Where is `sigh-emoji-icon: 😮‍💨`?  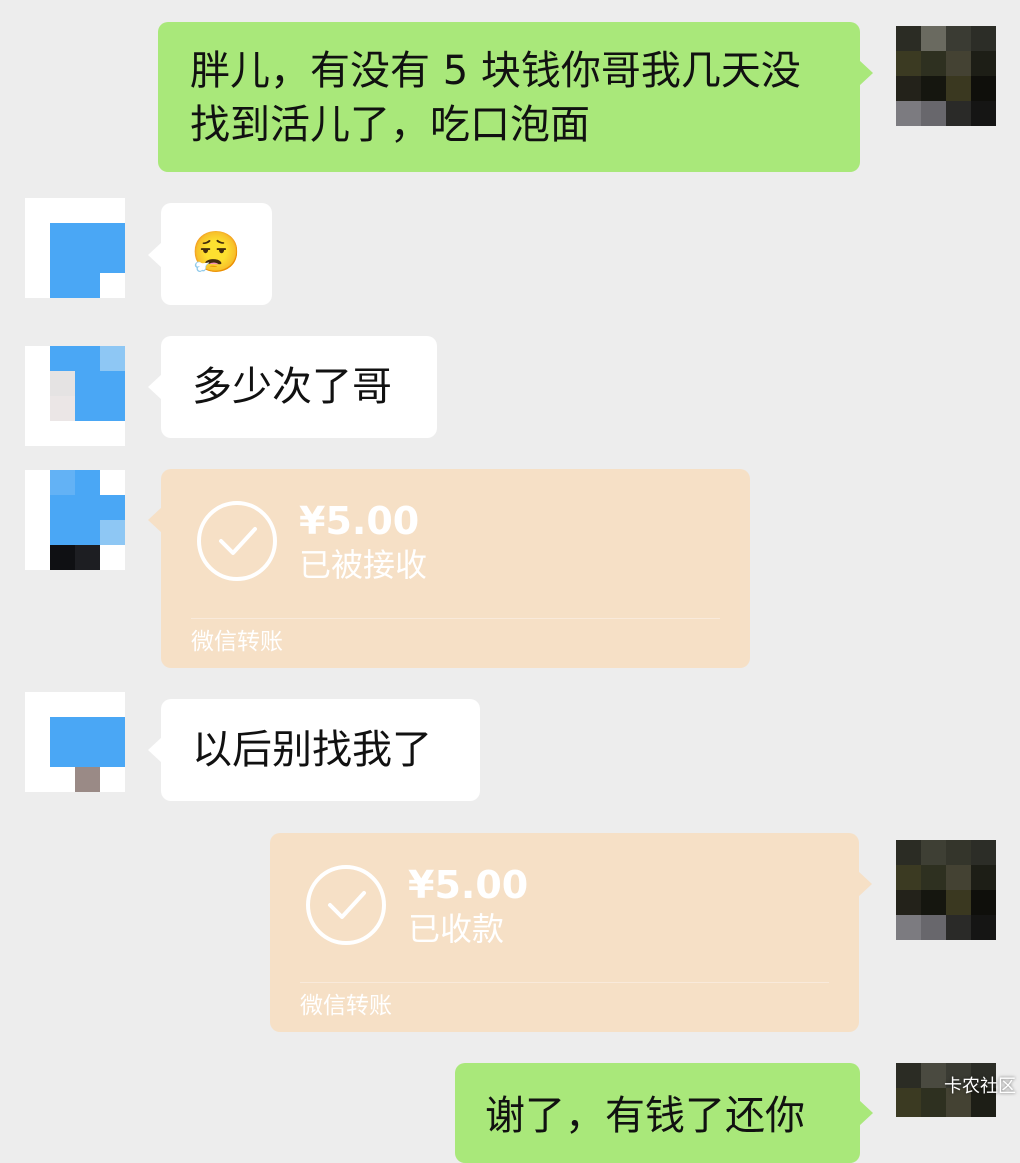 sigh-emoji-icon: 😮‍💨 is located at coordinates (216, 253).